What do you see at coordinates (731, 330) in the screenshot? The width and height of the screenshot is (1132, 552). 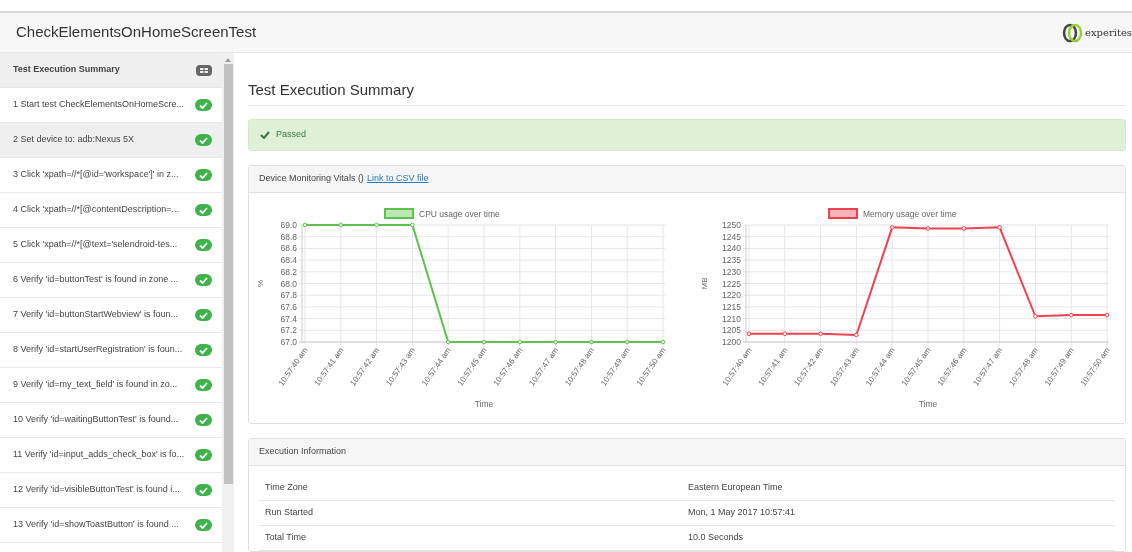 I see `y-tick-label: 1205` at bounding box center [731, 330].